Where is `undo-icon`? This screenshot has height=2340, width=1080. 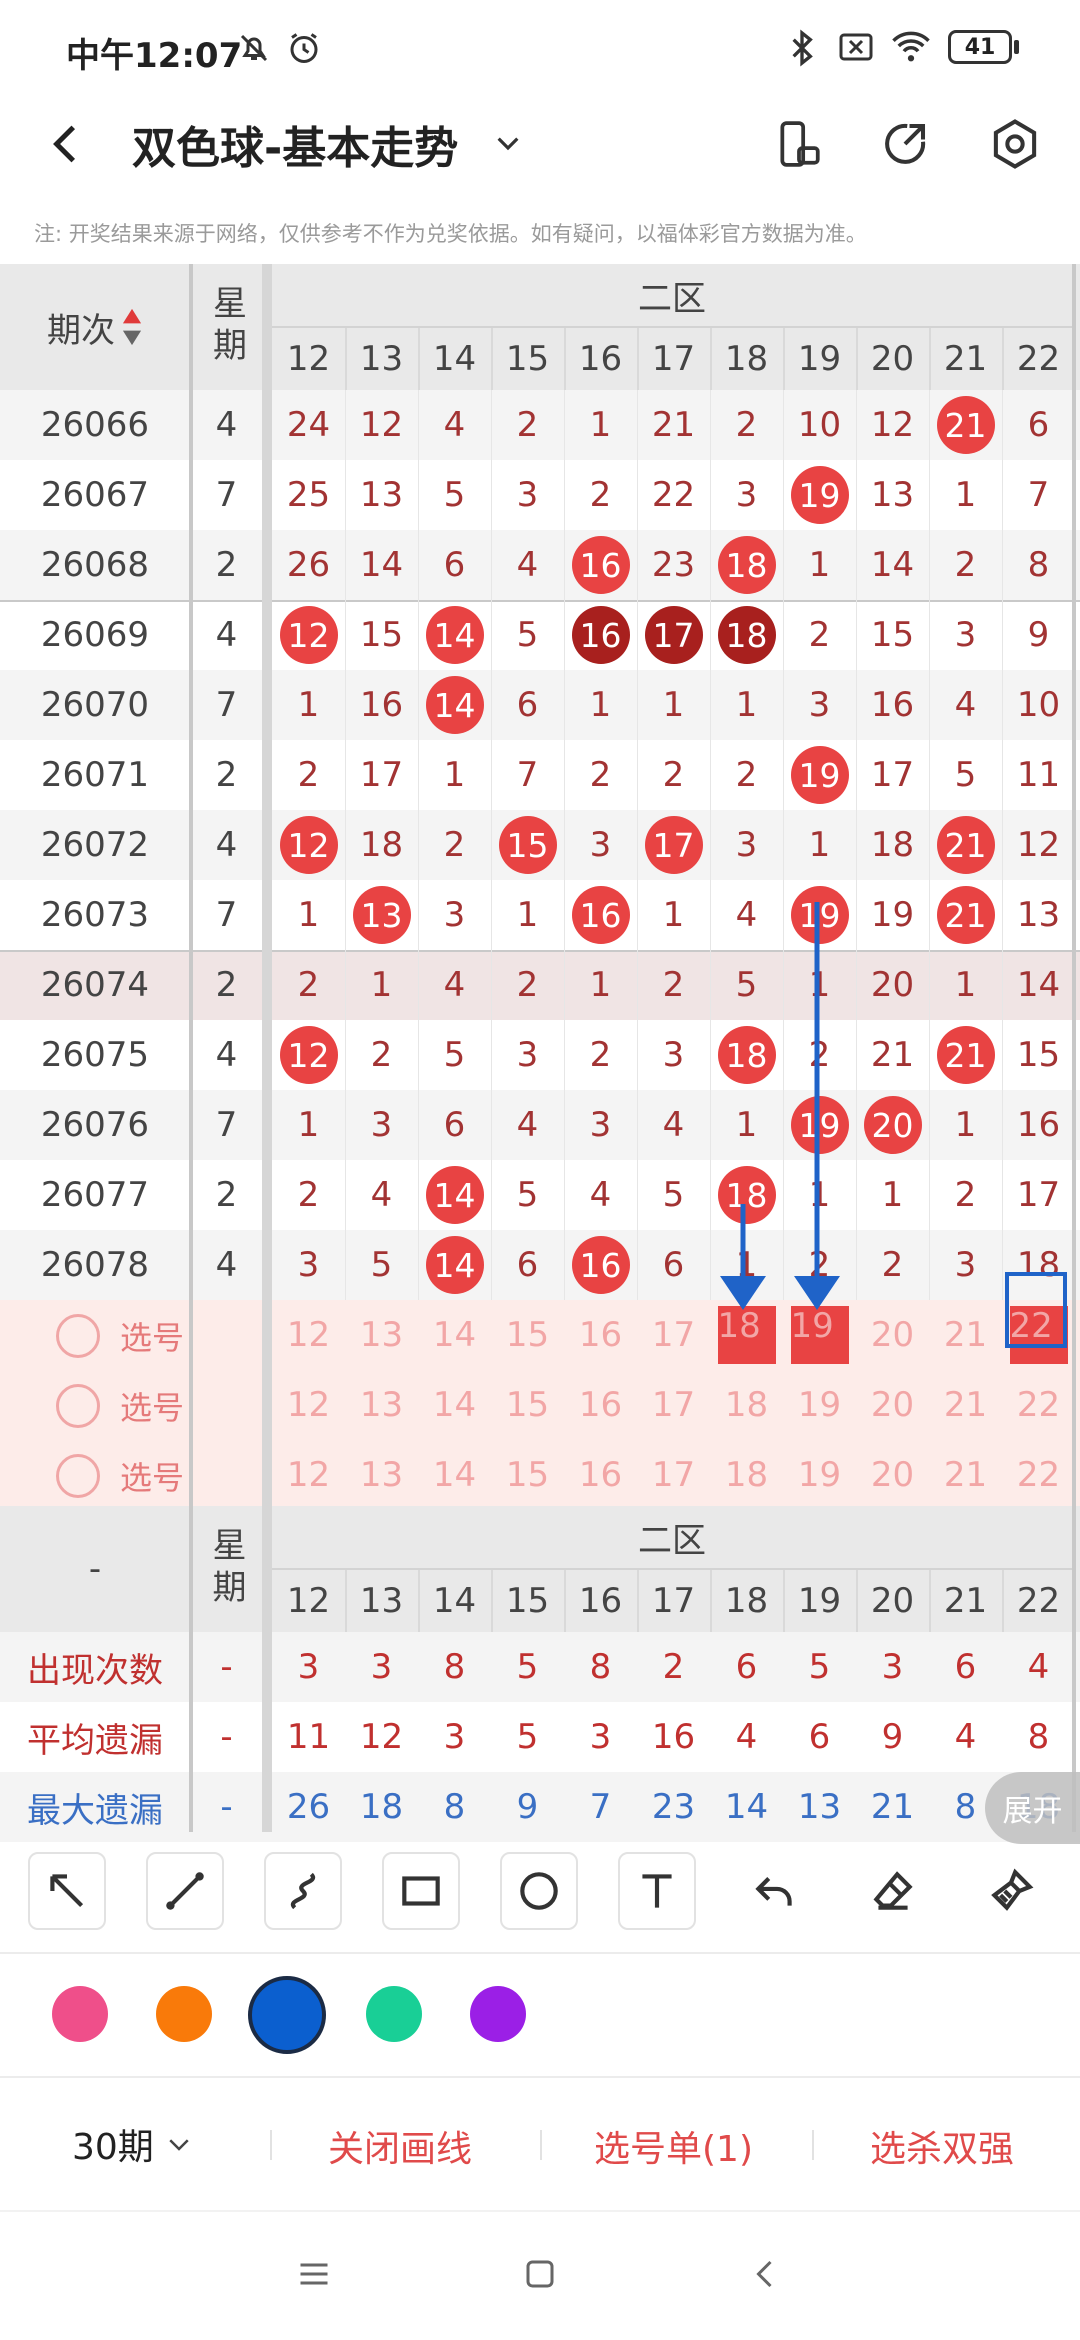 undo-icon is located at coordinates (773, 1891).